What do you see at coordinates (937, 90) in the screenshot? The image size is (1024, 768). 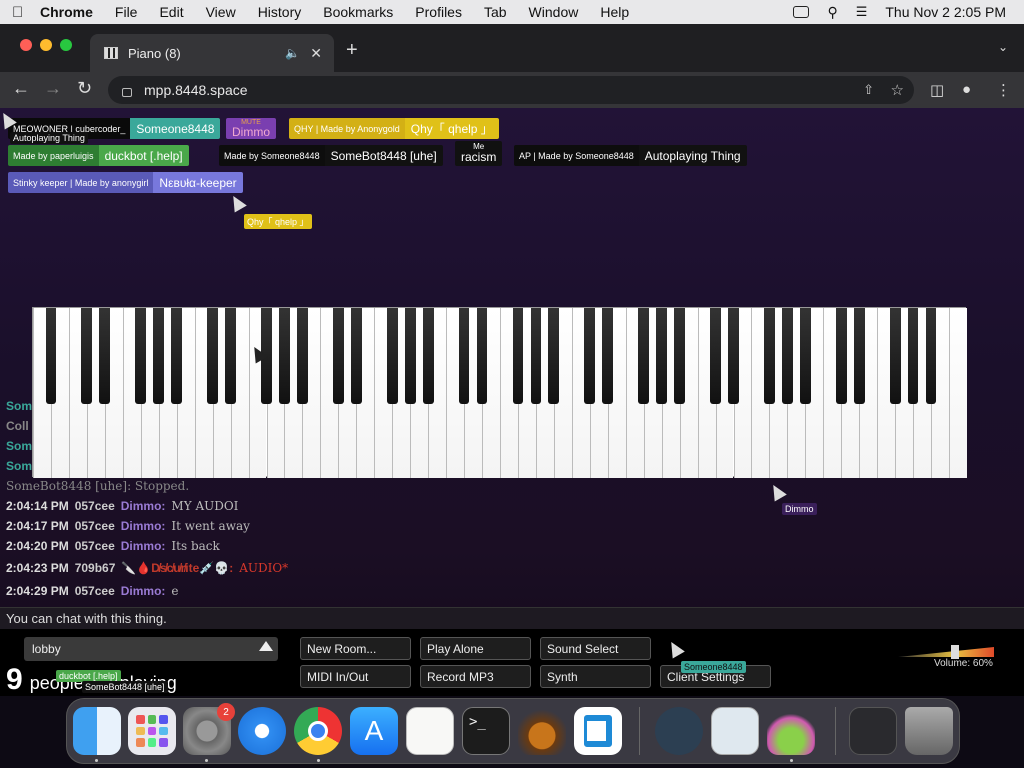 I see `side-panel-icon: ◫` at bounding box center [937, 90].